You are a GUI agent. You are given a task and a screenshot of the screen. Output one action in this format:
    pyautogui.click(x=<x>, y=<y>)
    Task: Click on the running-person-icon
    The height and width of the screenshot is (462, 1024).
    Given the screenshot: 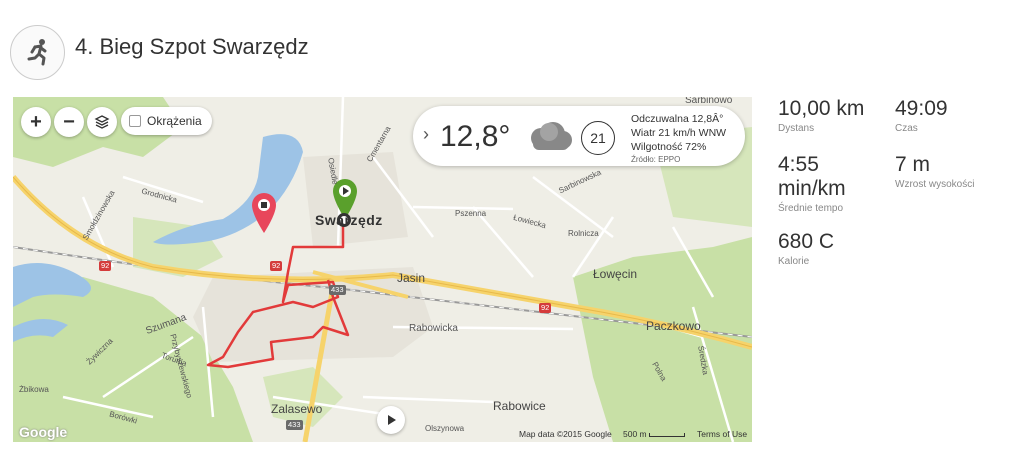 What is the action you would take?
    pyautogui.click(x=37, y=52)
    